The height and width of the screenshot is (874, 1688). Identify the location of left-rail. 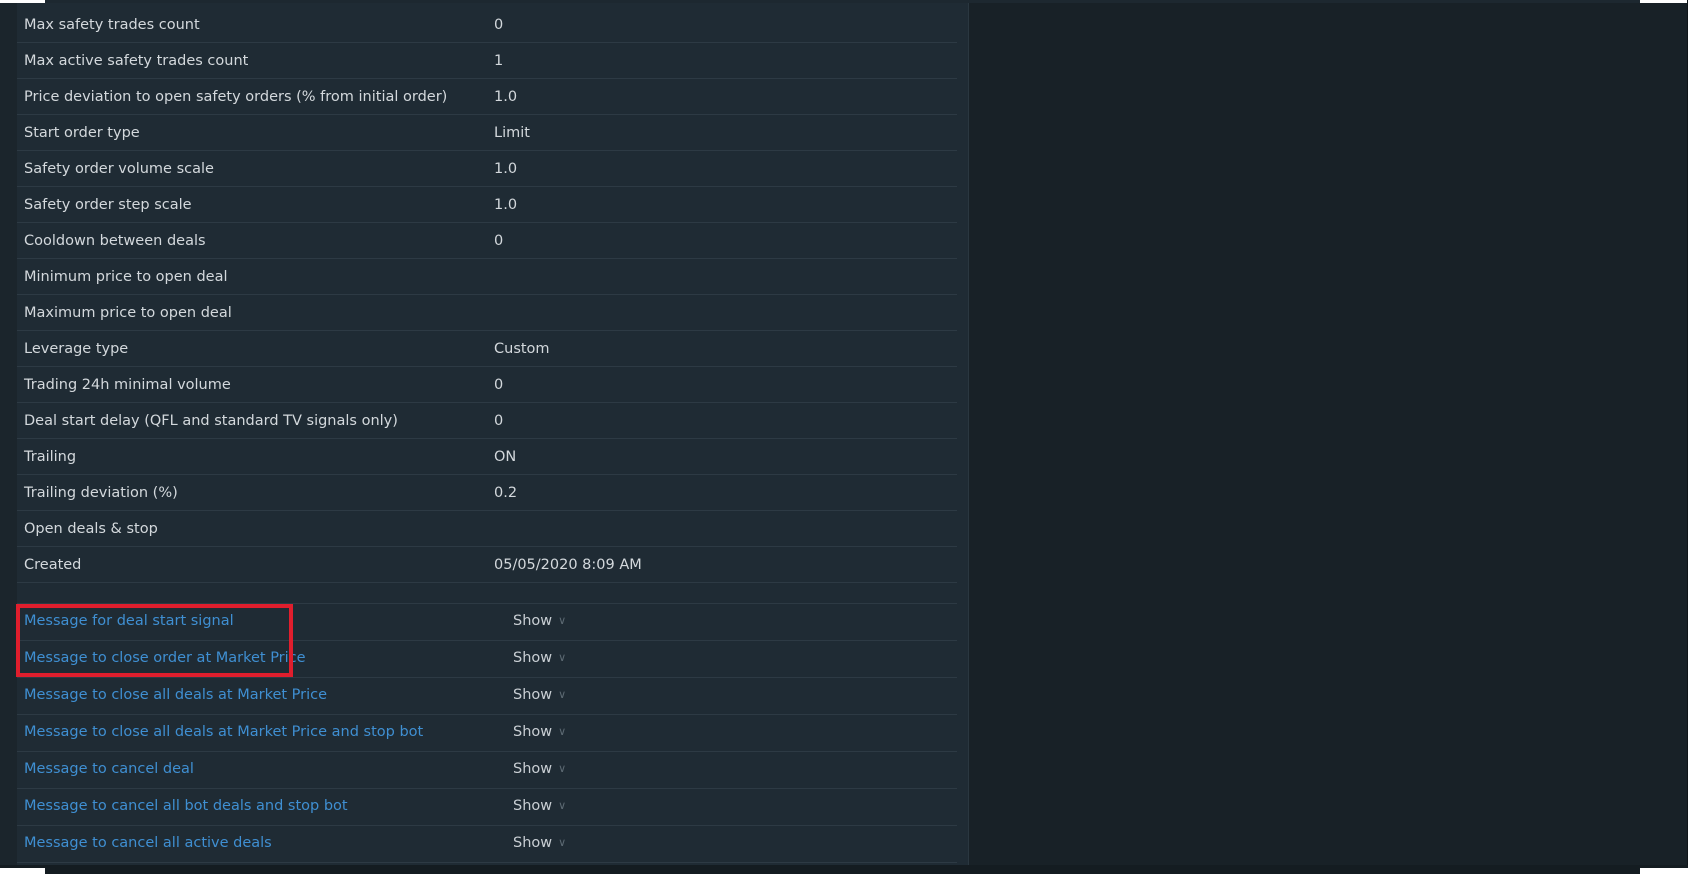
(8, 438).